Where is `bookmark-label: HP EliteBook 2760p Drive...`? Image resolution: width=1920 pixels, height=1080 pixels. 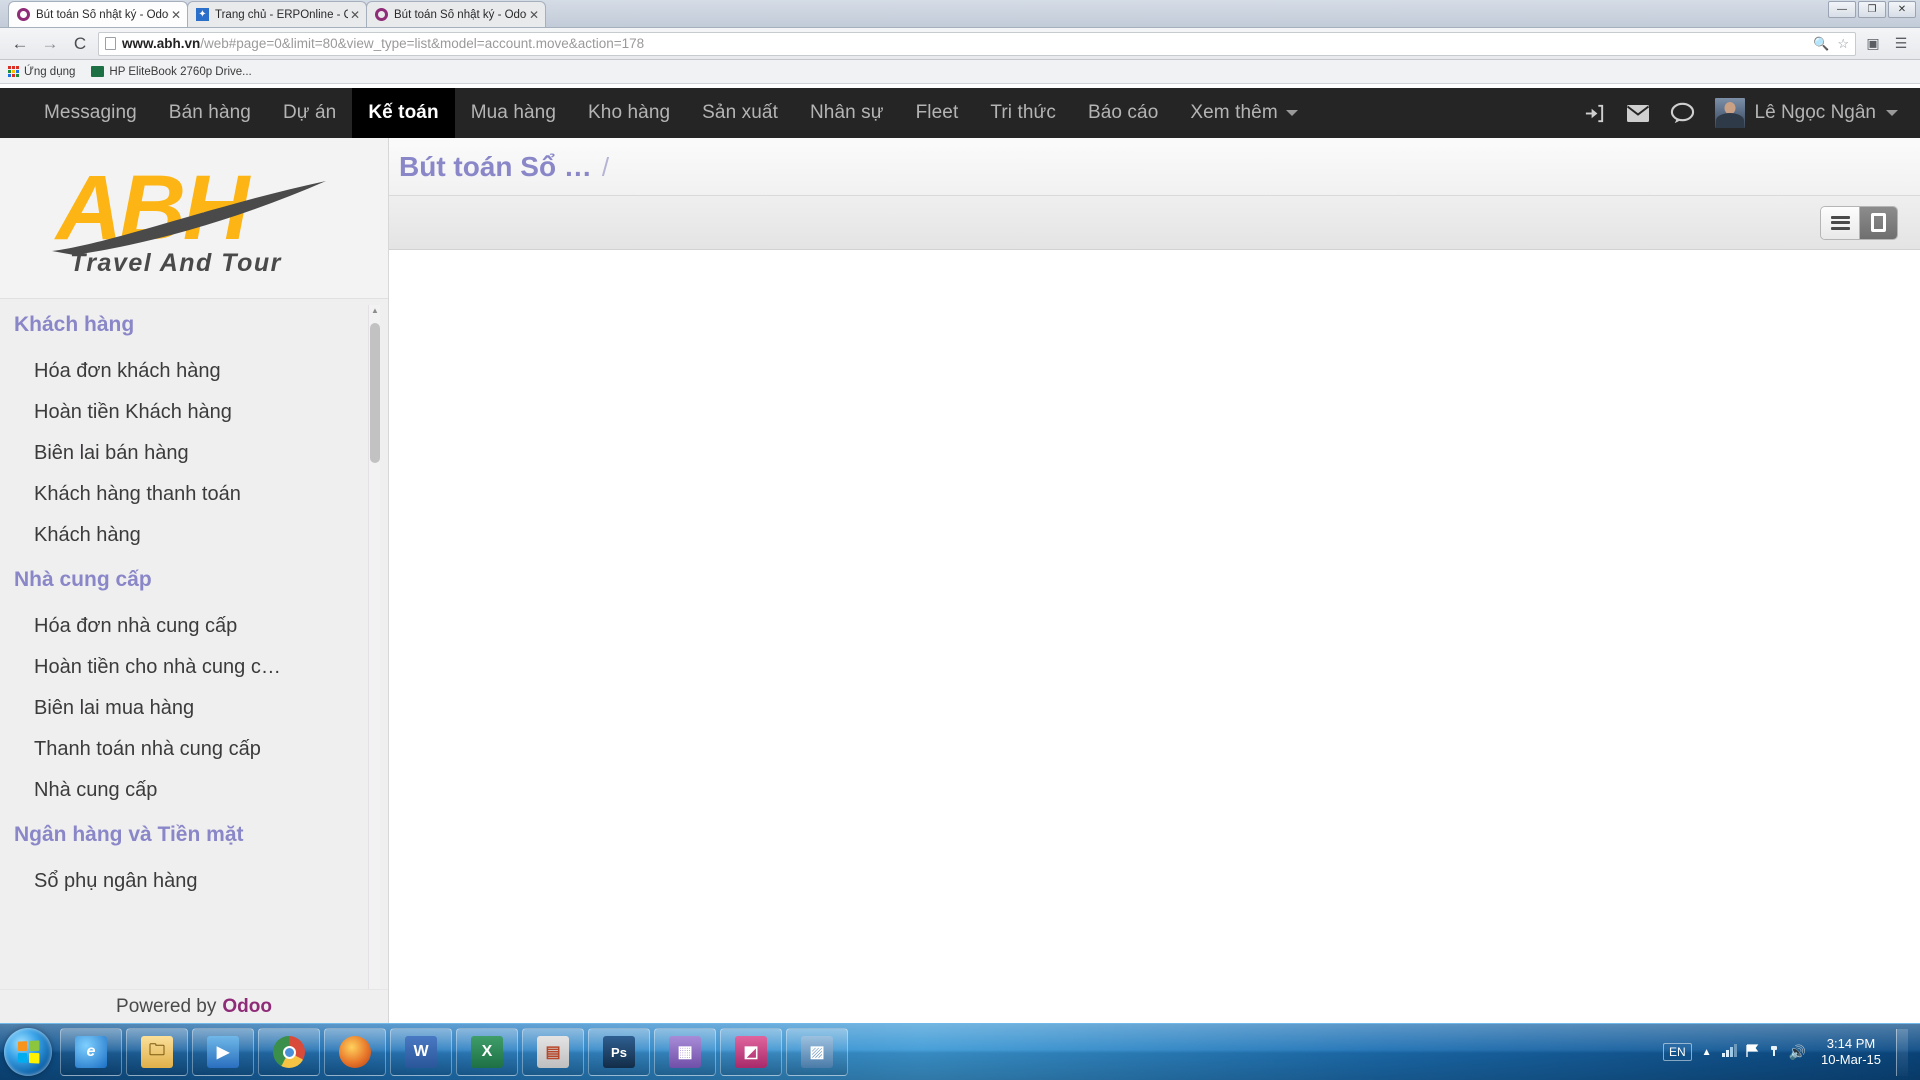 bookmark-label: HP EliteBook 2760p Drive... is located at coordinates (180, 71).